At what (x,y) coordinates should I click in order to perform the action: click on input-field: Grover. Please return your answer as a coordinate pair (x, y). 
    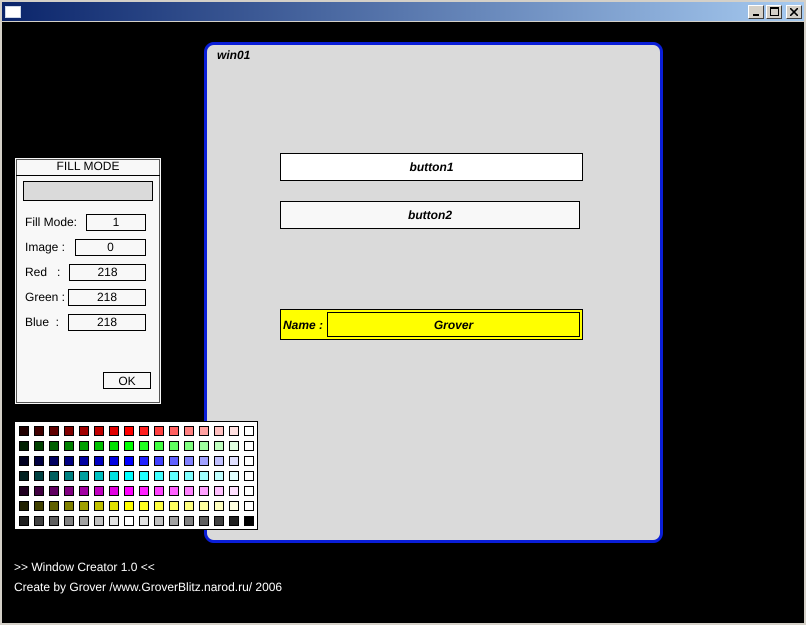
    Looking at the image, I should click on (453, 324).